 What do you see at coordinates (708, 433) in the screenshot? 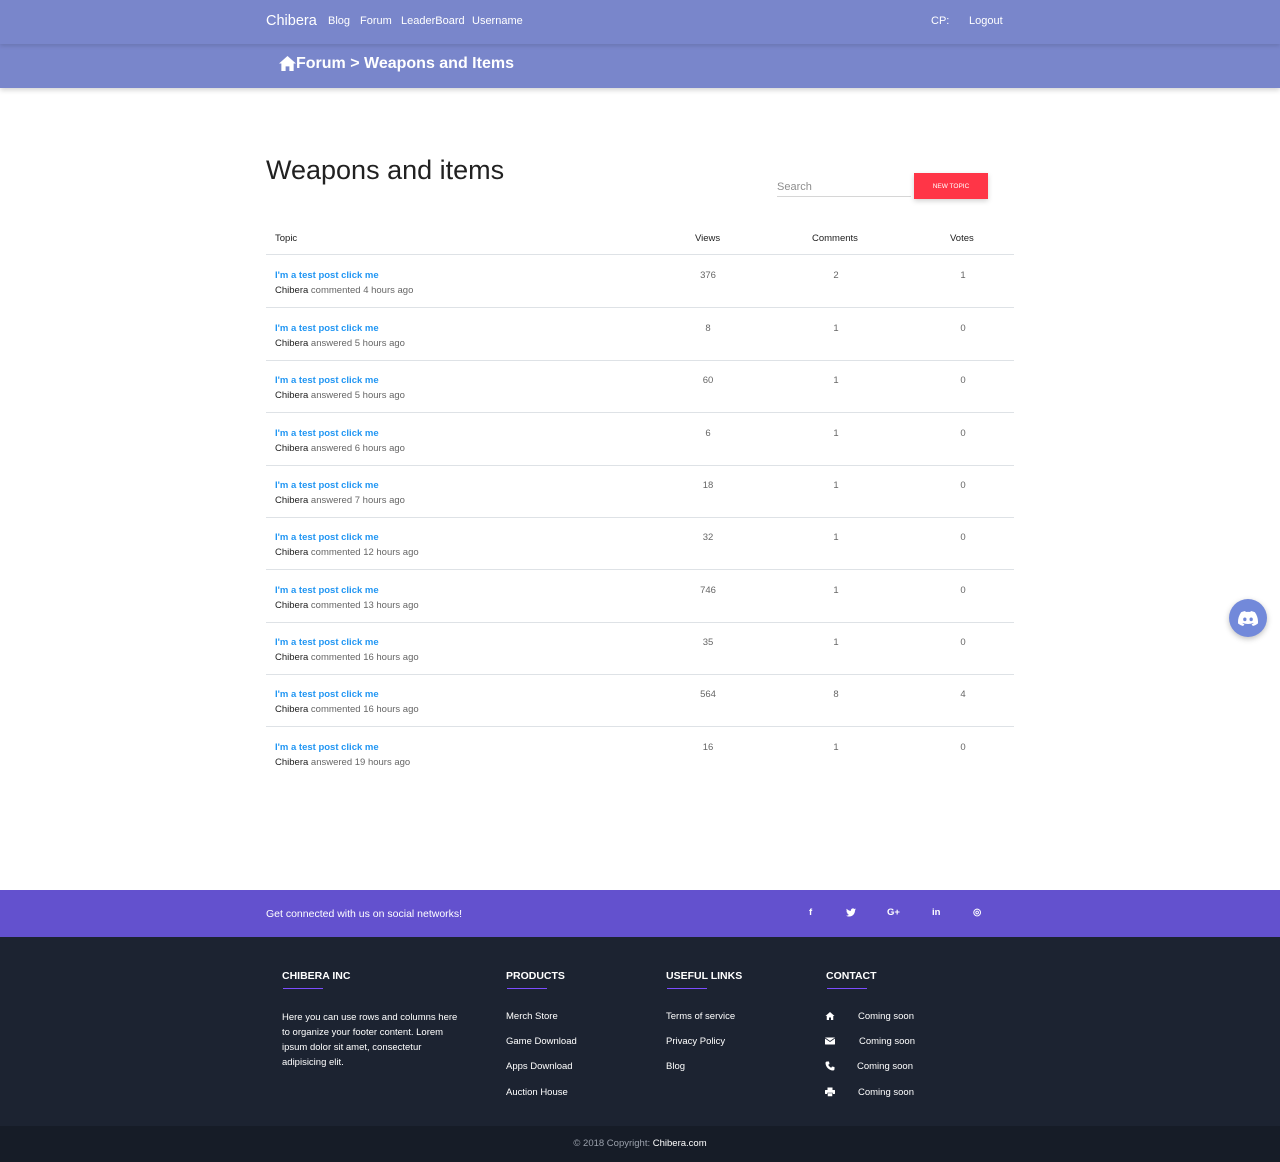
I see `views-count: 6` at bounding box center [708, 433].